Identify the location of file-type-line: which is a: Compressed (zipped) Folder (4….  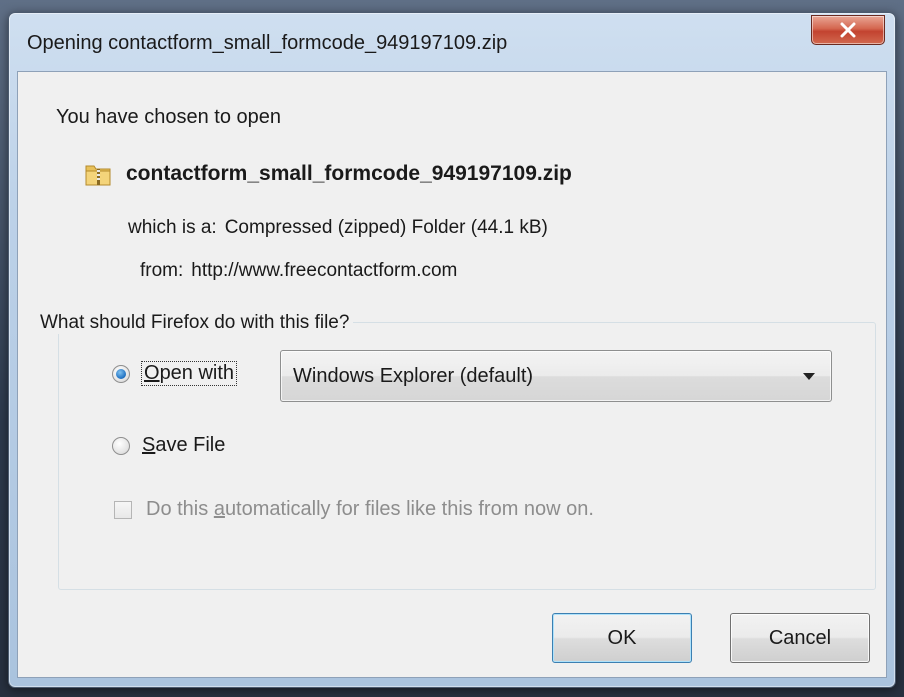
(338, 228).